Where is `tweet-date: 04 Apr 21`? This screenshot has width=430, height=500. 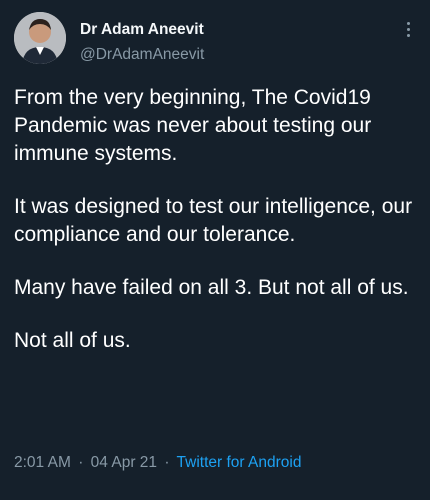 tweet-date: 04 Apr 21 is located at coordinates (124, 462).